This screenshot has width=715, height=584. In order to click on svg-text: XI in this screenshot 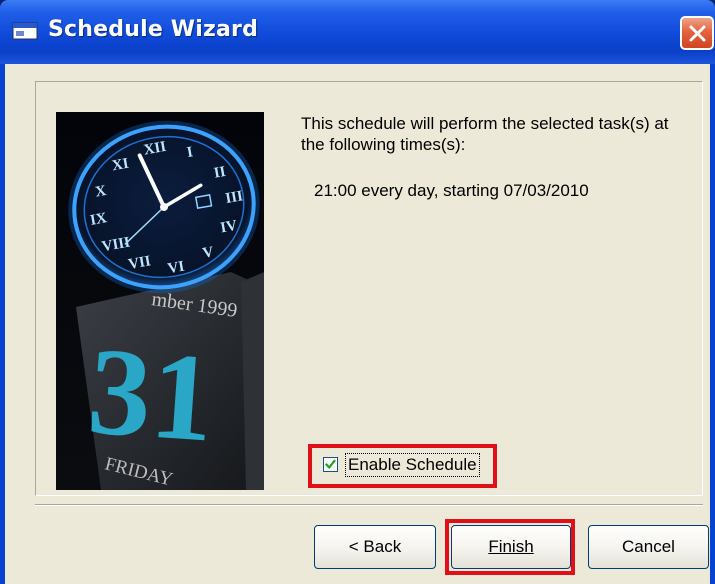, I will do `click(120, 165)`.